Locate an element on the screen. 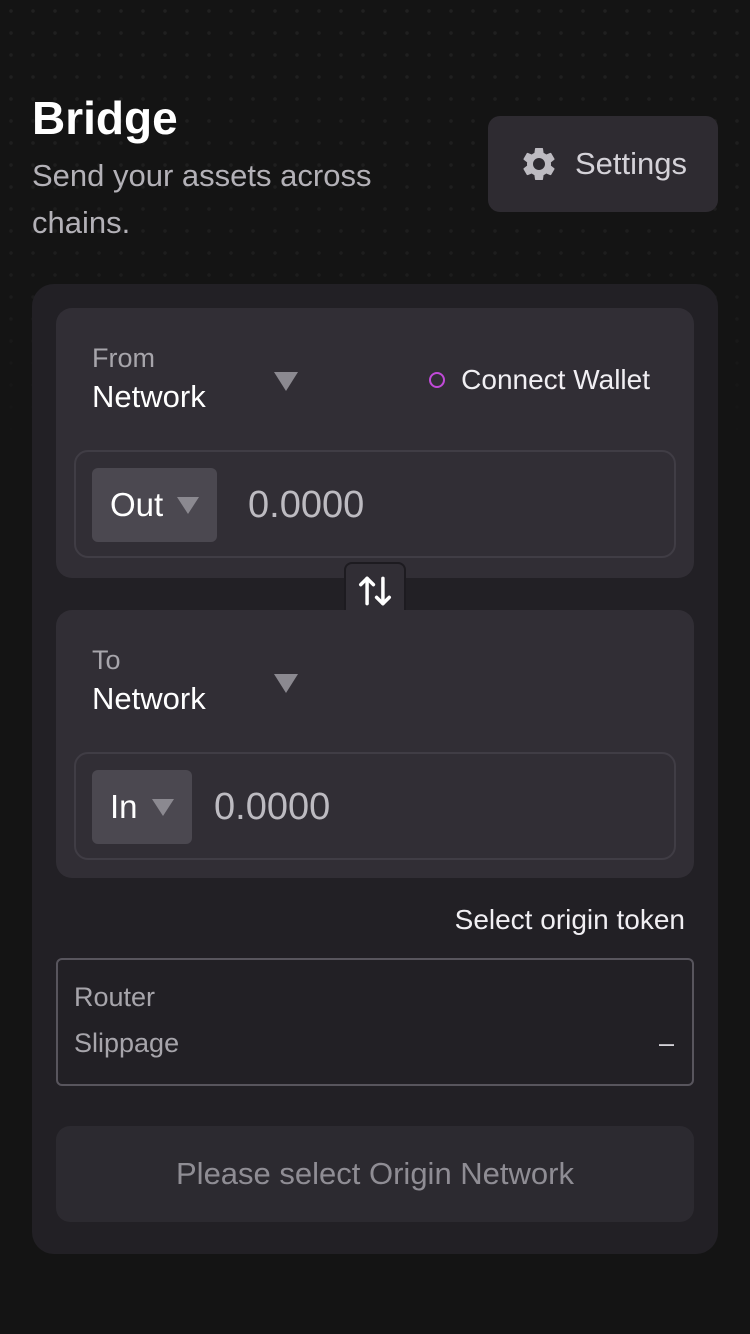  wallet-status-icon is located at coordinates (437, 380).